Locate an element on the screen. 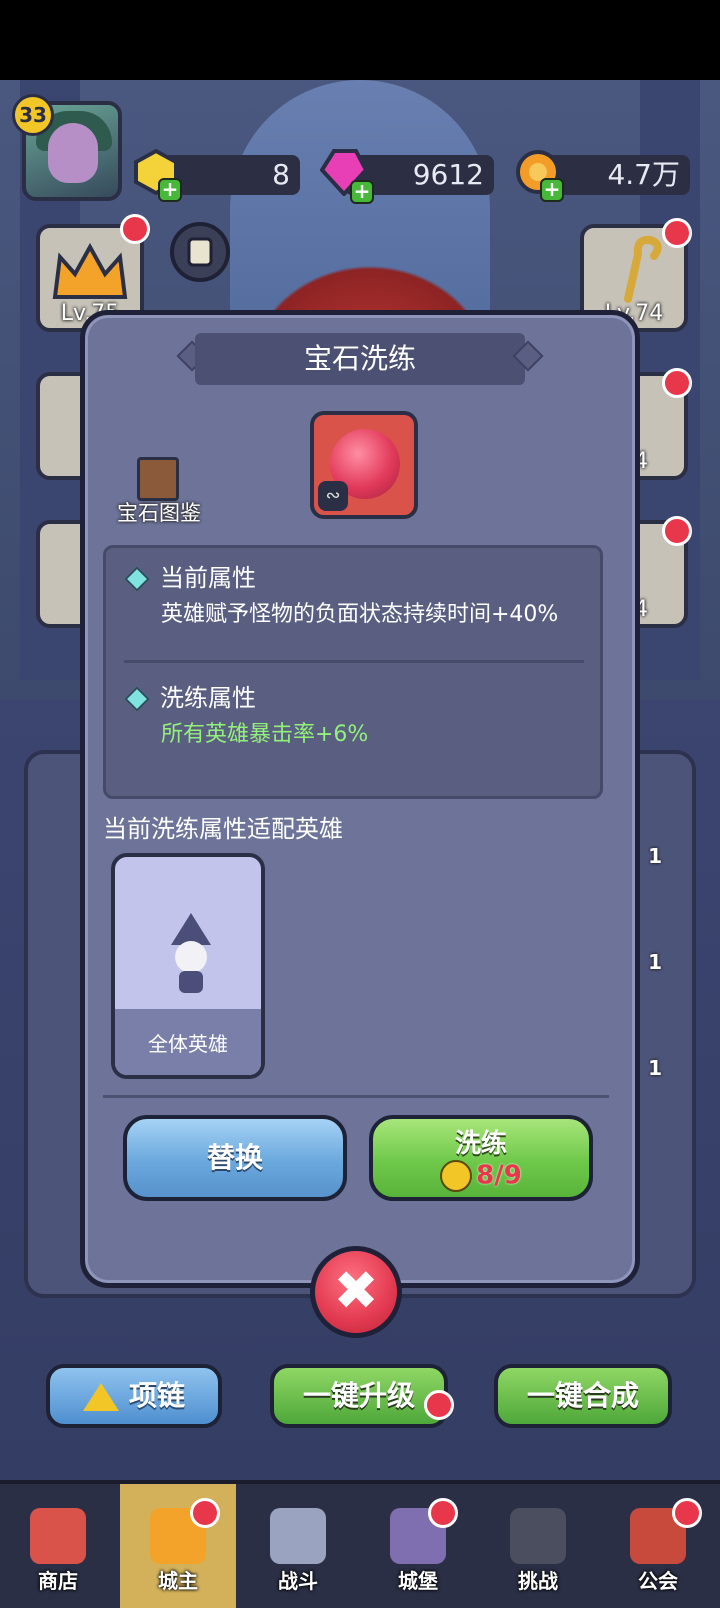 The height and width of the screenshot is (1608, 720). close-button: ✖ is located at coordinates (356, 1292).